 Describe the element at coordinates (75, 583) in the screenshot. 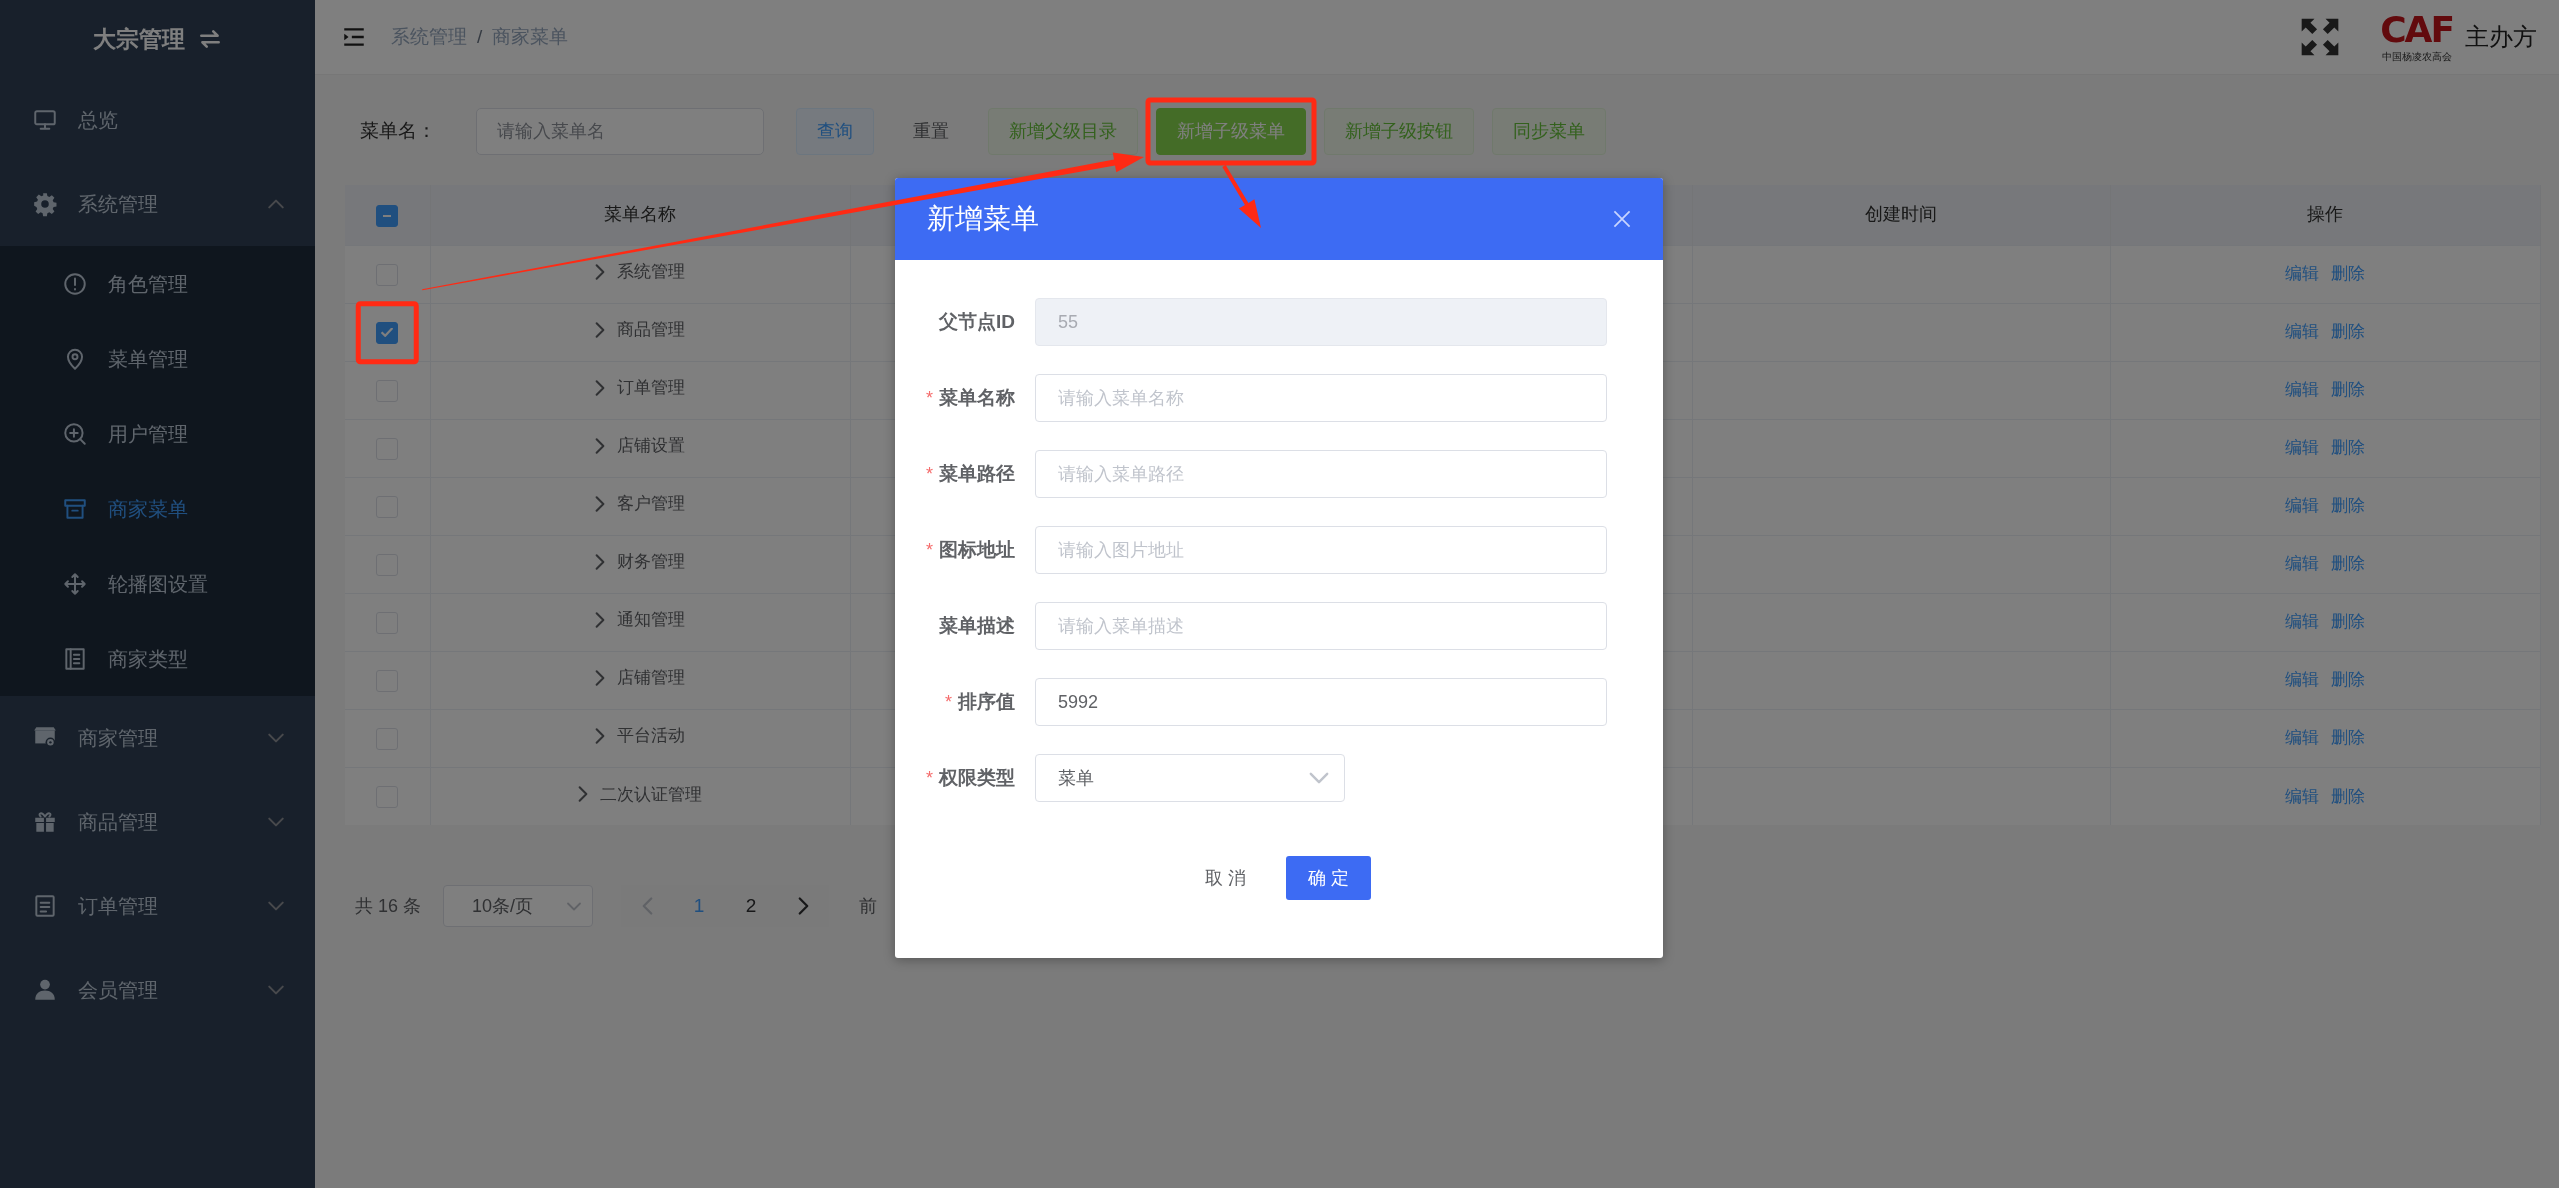

I see `move-icon` at that location.